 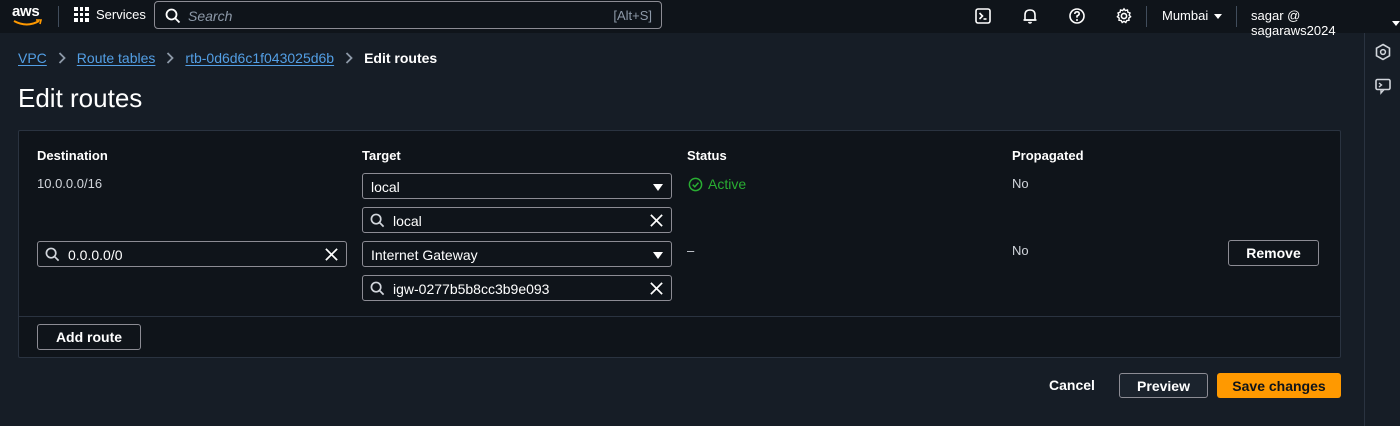 What do you see at coordinates (1048, 155) in the screenshot?
I see `column-header-propagated: Propagated` at bounding box center [1048, 155].